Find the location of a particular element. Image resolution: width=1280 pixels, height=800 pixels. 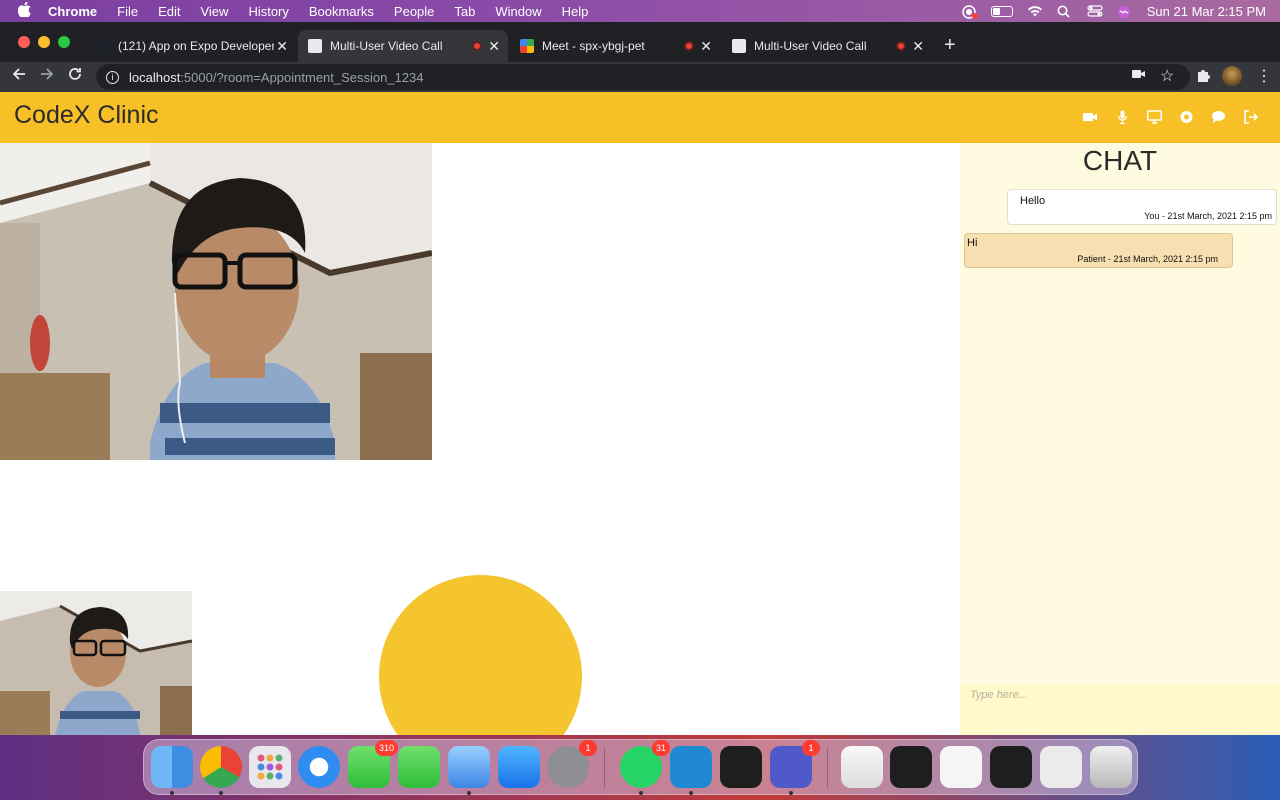

reload-button is located at coordinates (75, 76).